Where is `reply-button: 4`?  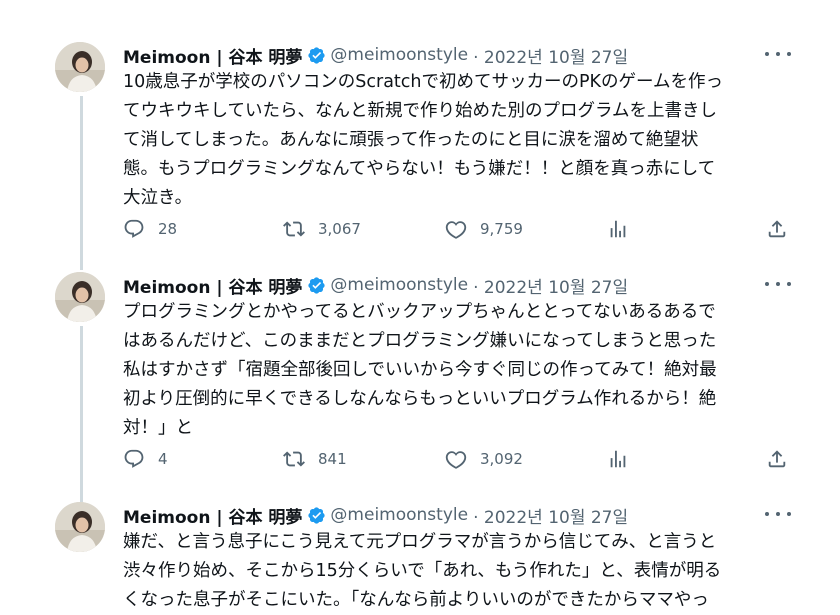
reply-button: 4 is located at coordinates (145, 459).